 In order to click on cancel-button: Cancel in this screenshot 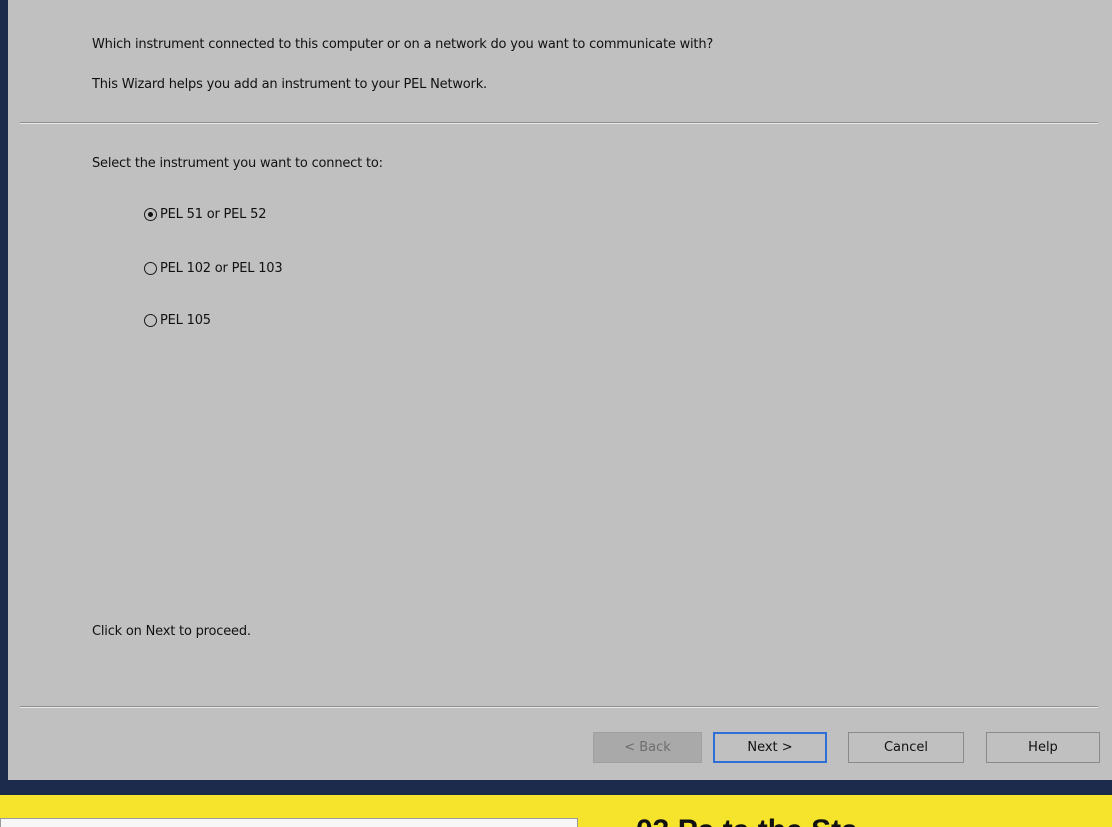, I will do `click(906, 747)`.